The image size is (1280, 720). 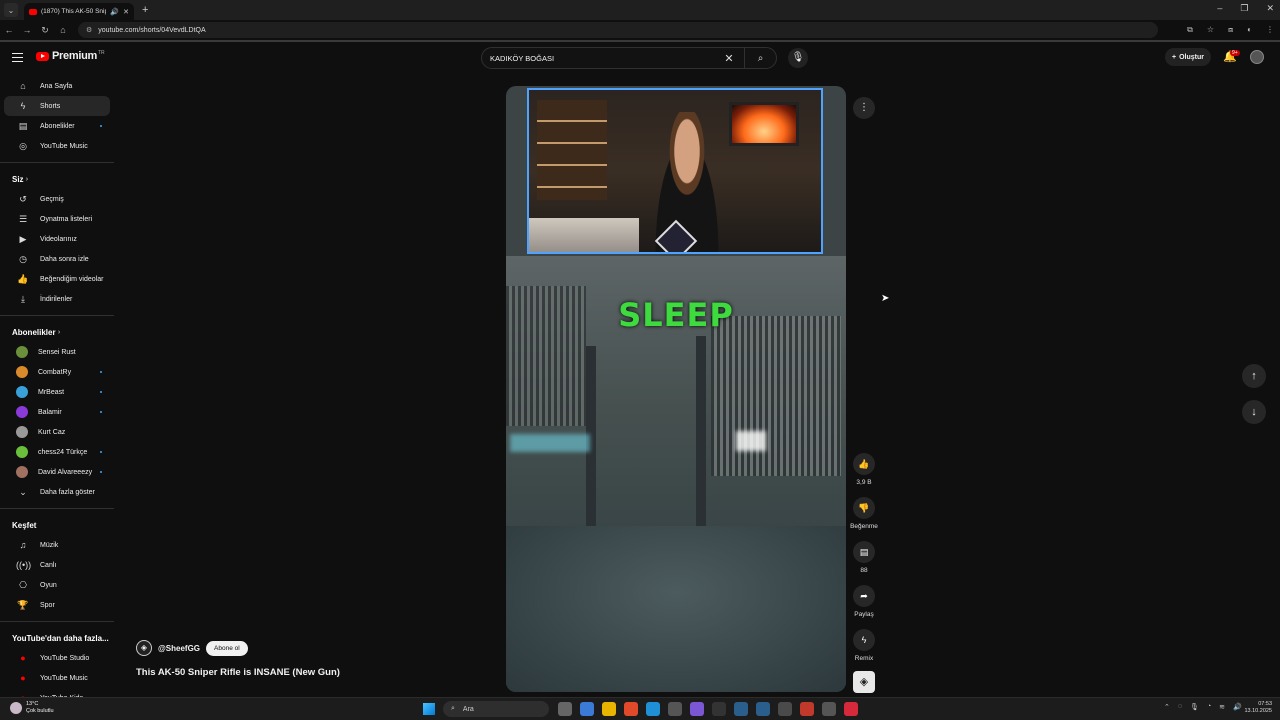 I want to click on edge-icon, so click(x=653, y=709).